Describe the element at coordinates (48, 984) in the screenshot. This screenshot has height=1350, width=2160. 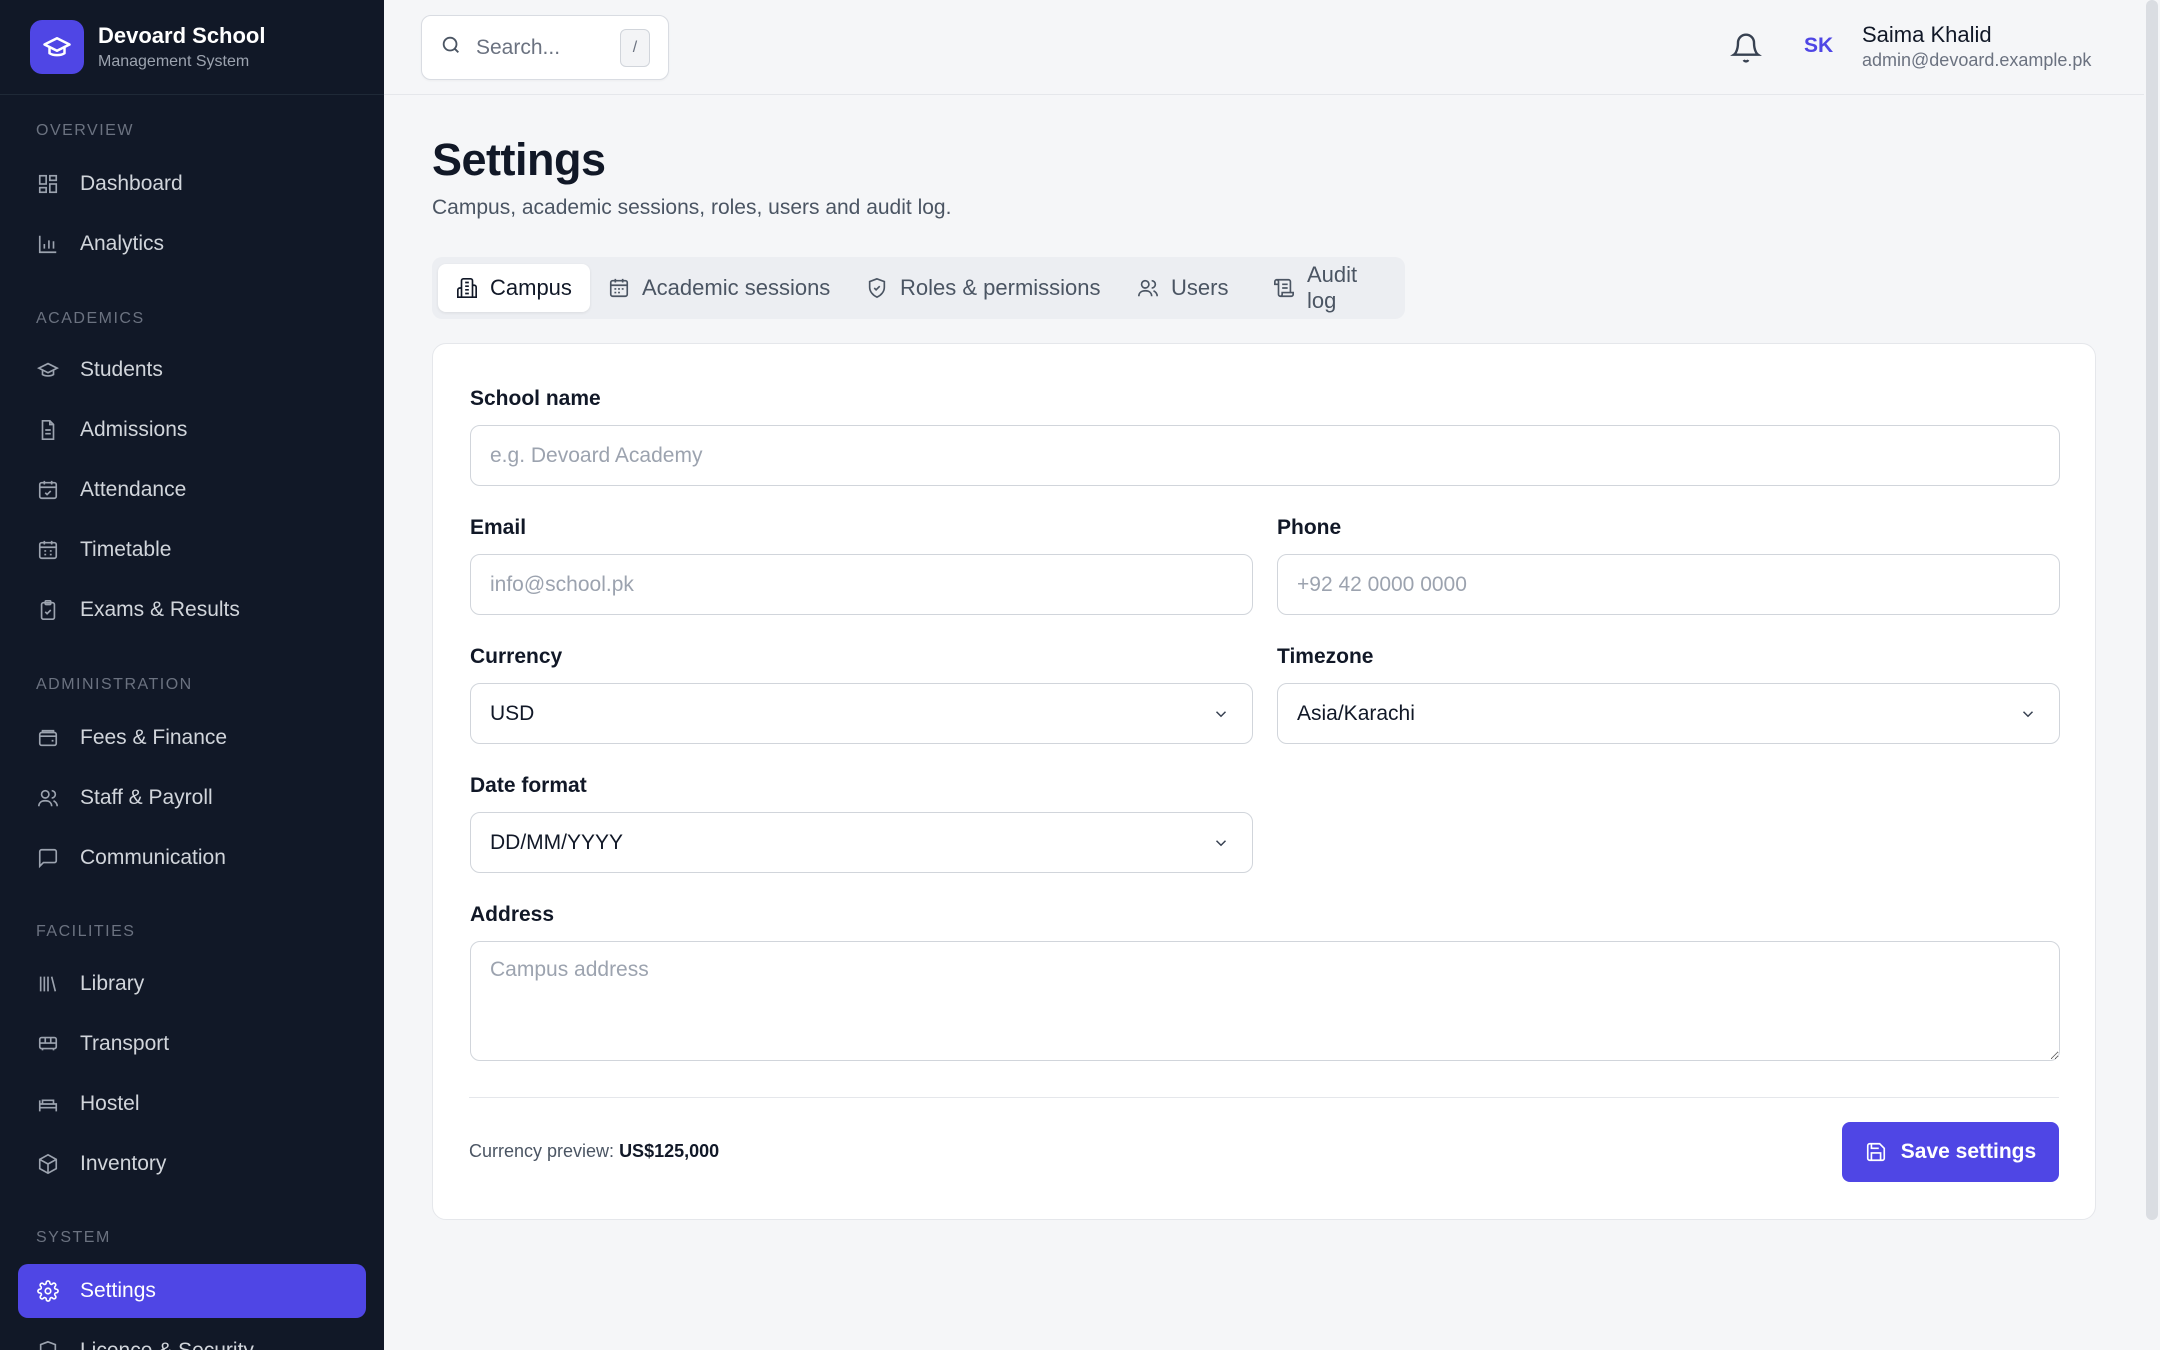
I see `library-icon` at that location.